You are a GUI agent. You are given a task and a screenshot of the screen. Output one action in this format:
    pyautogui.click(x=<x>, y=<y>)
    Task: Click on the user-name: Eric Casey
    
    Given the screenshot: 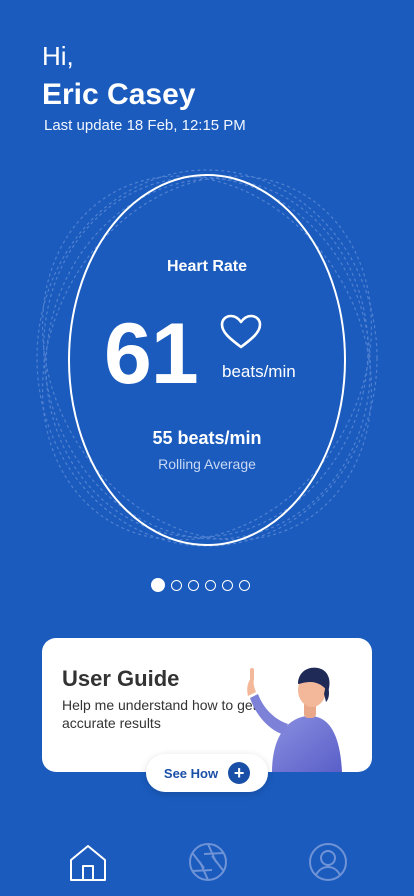 What is the action you would take?
    pyautogui.click(x=119, y=94)
    